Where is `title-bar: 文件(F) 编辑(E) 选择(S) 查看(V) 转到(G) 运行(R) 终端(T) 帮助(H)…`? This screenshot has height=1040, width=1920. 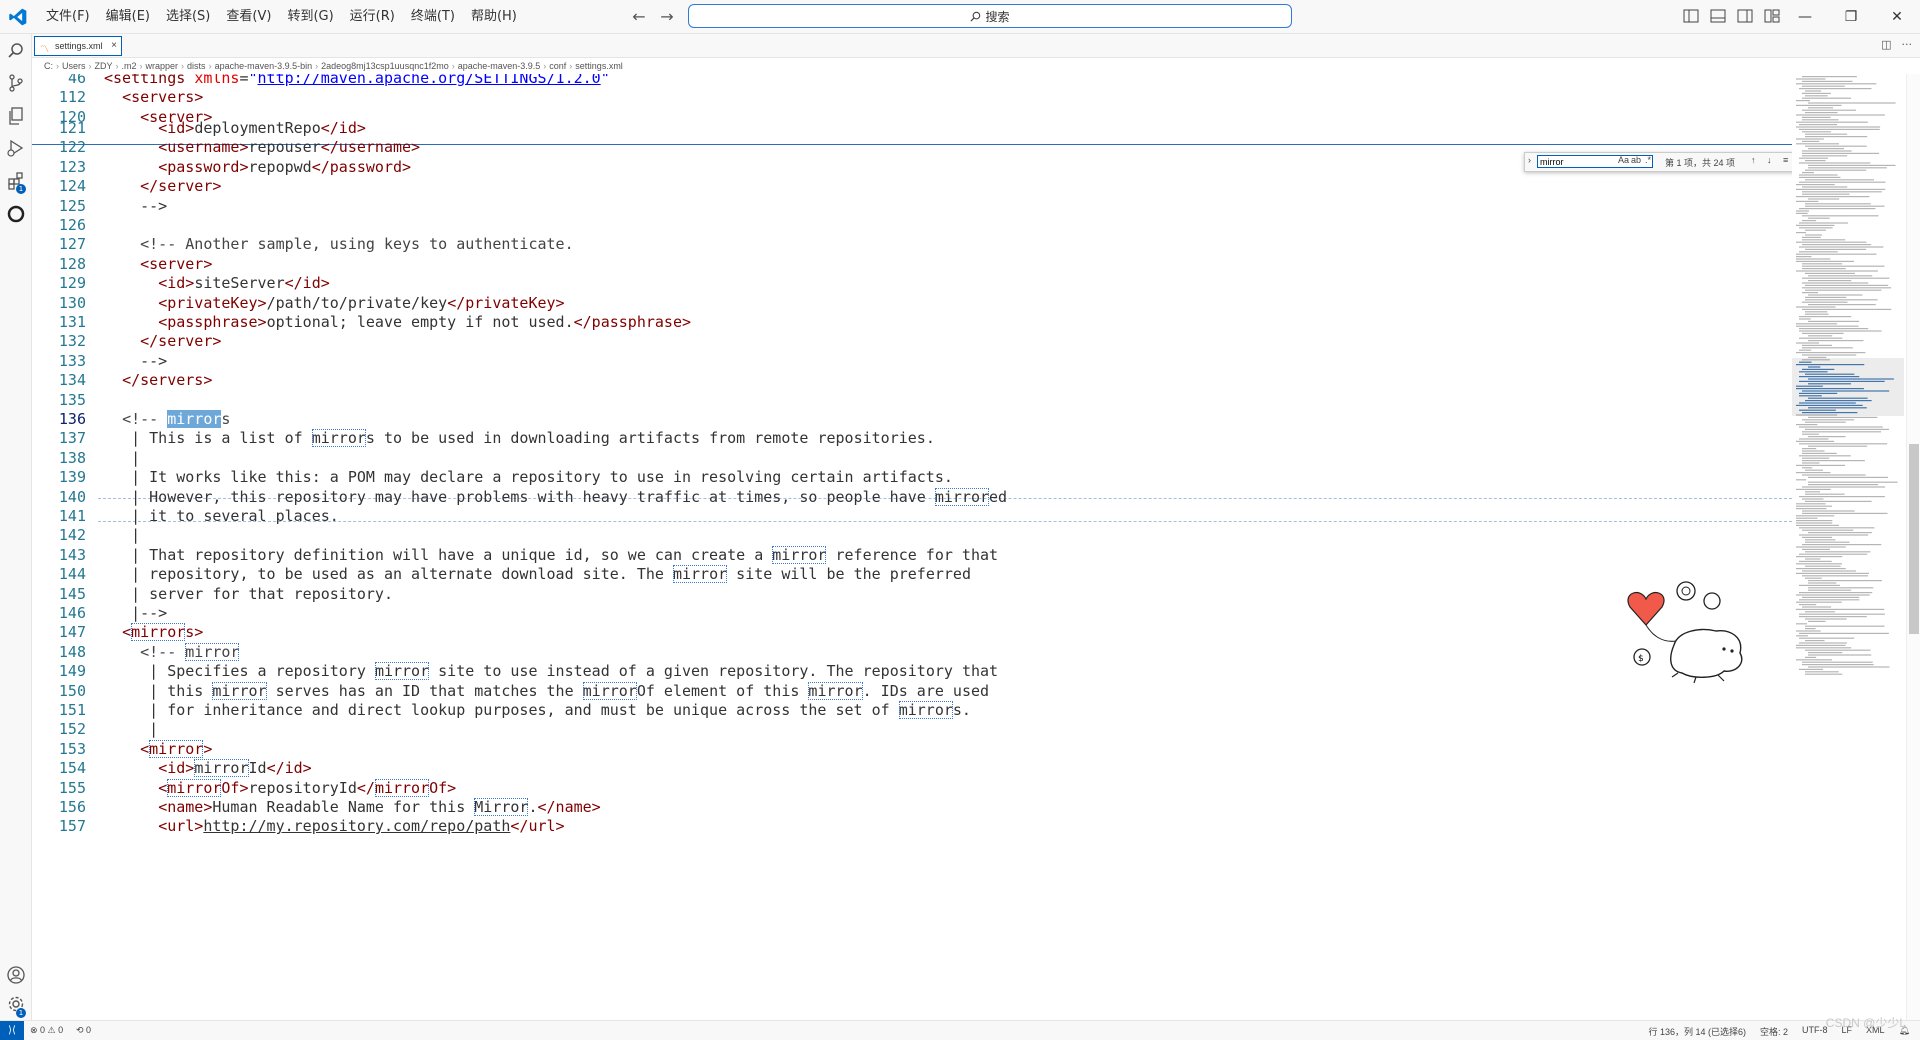
title-bar: 文件(F) 编辑(E) 选择(S) 查看(V) 转到(G) 运行(R) 终端(T) 帮助(H)… is located at coordinates (960, 17).